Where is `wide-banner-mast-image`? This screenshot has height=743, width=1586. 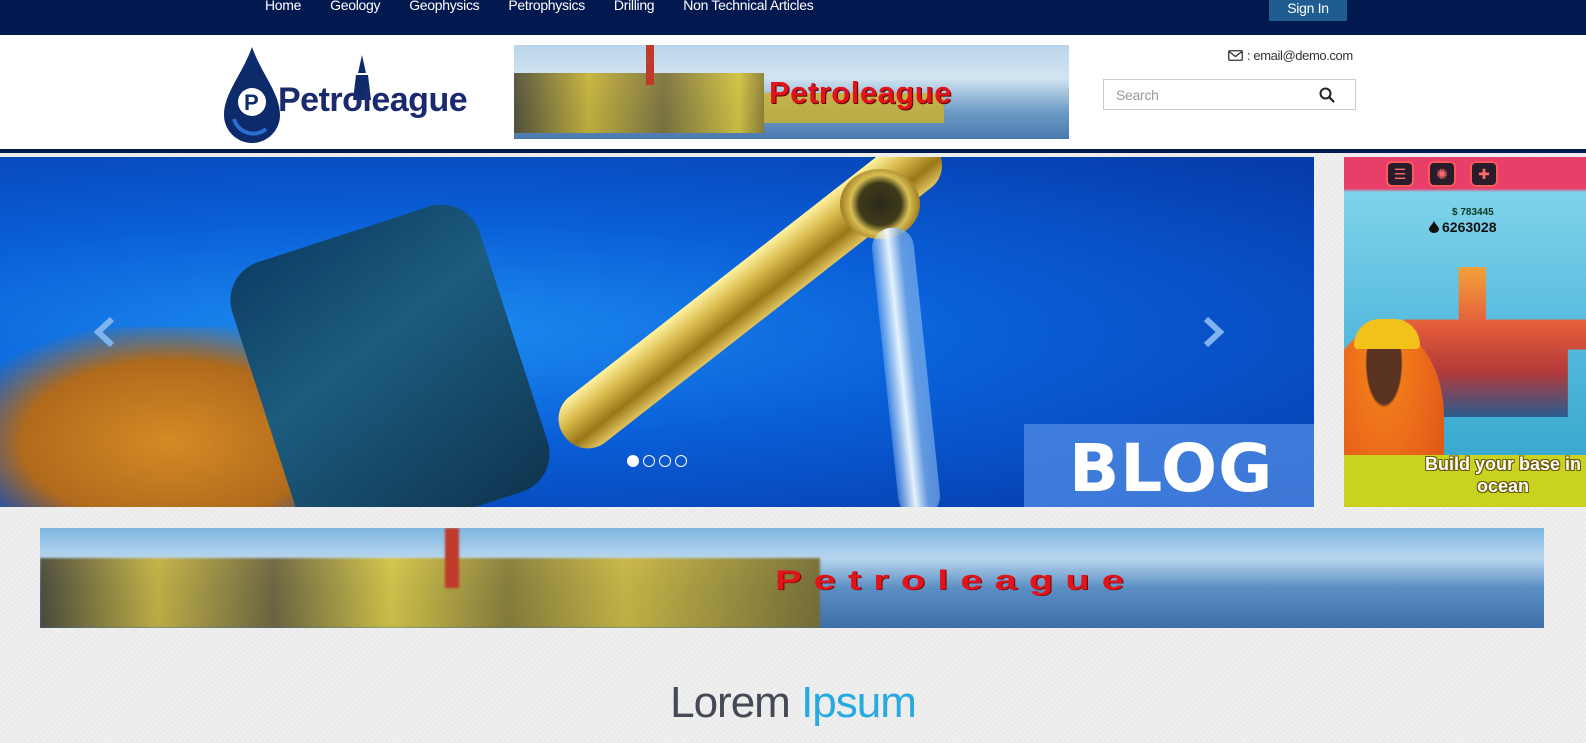
wide-banner-mast-image is located at coordinates (452, 558).